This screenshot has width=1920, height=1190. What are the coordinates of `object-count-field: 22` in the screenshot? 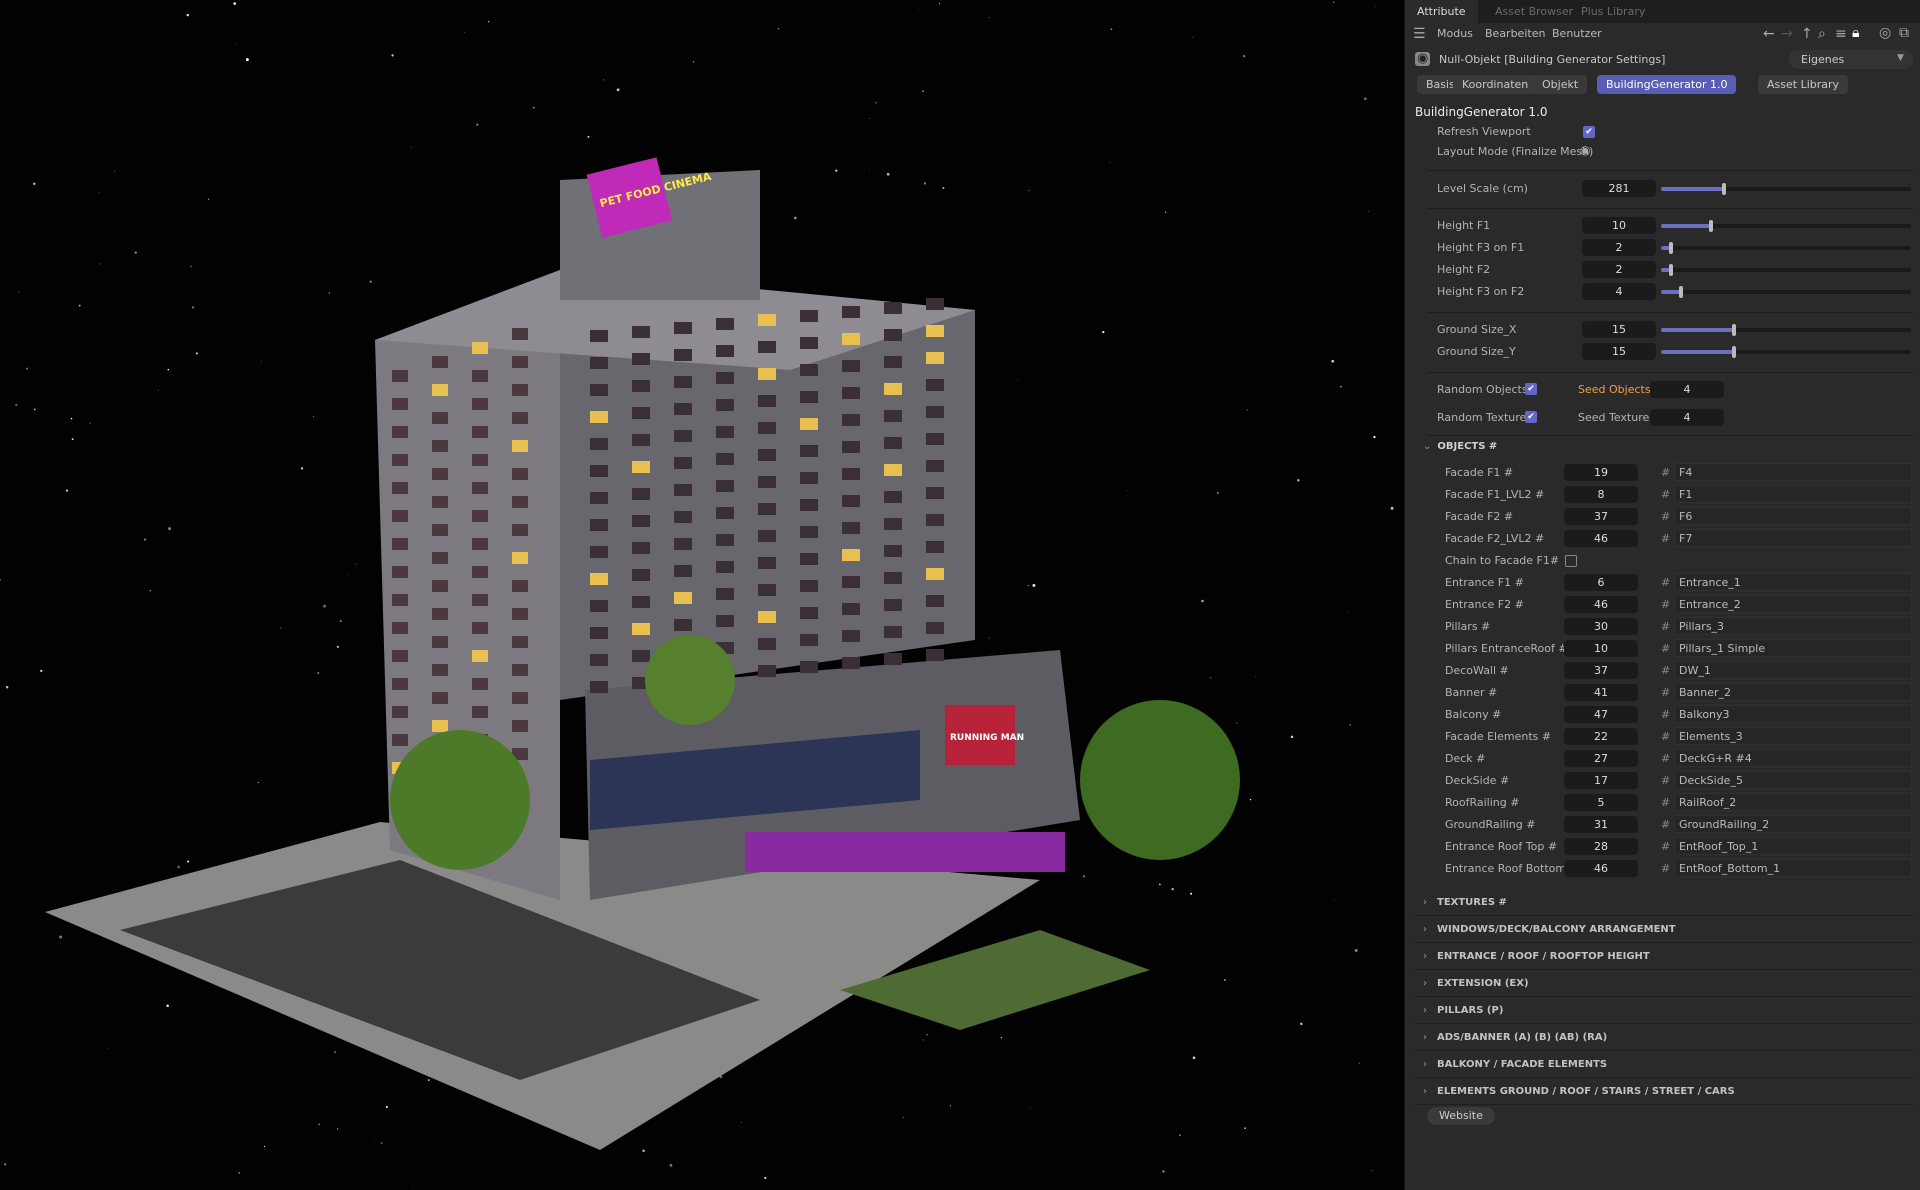 It's located at (1601, 736).